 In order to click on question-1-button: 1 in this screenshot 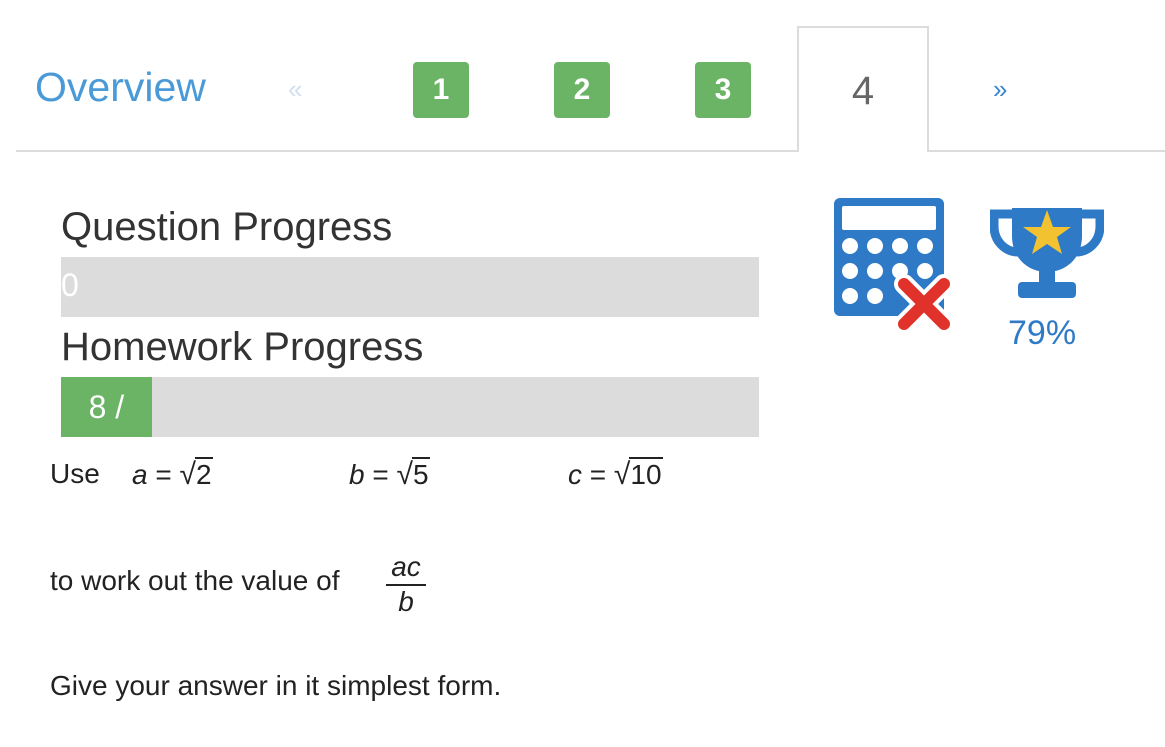, I will do `click(441, 90)`.